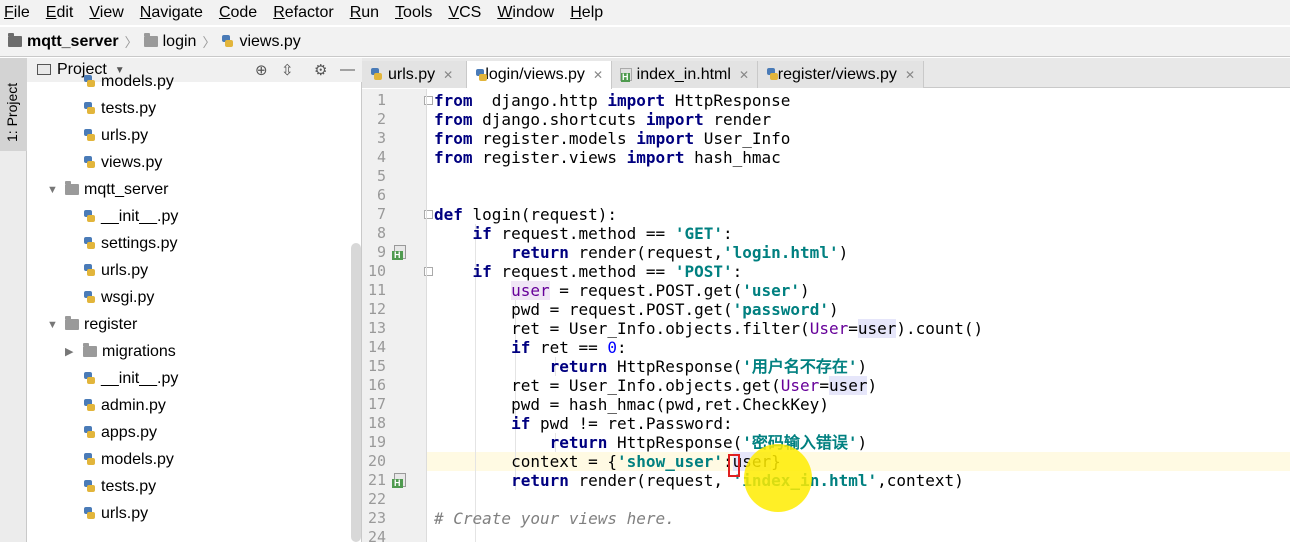 The height and width of the screenshot is (542, 1290). I want to click on gear-icon: ⚙, so click(320, 70).